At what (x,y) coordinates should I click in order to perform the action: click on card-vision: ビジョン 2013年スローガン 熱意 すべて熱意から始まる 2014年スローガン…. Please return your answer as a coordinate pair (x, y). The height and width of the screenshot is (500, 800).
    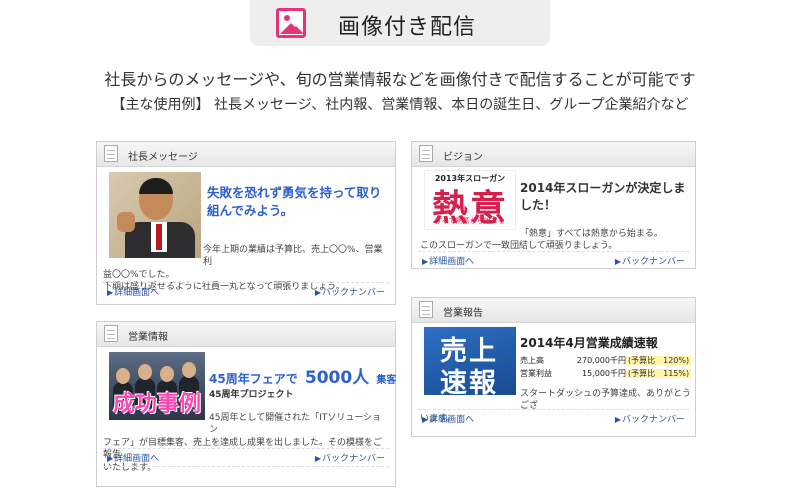
    Looking at the image, I should click on (553, 205).